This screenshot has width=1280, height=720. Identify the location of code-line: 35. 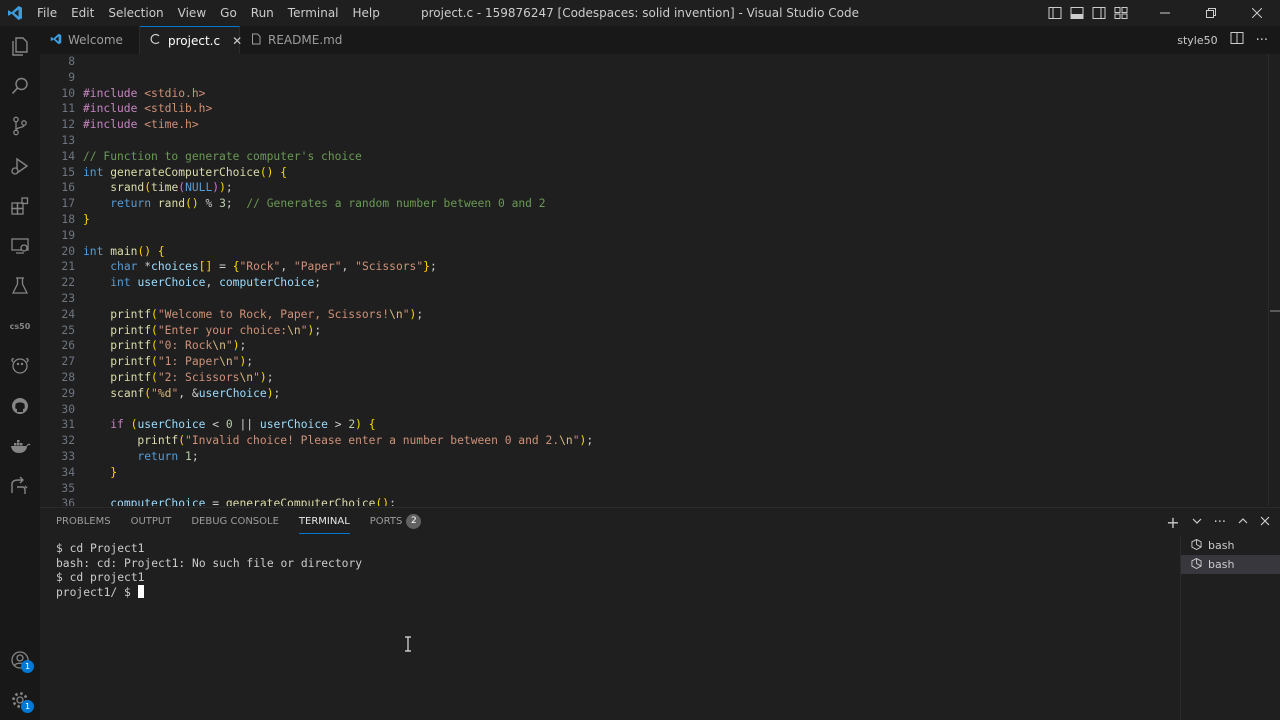
(654, 489).